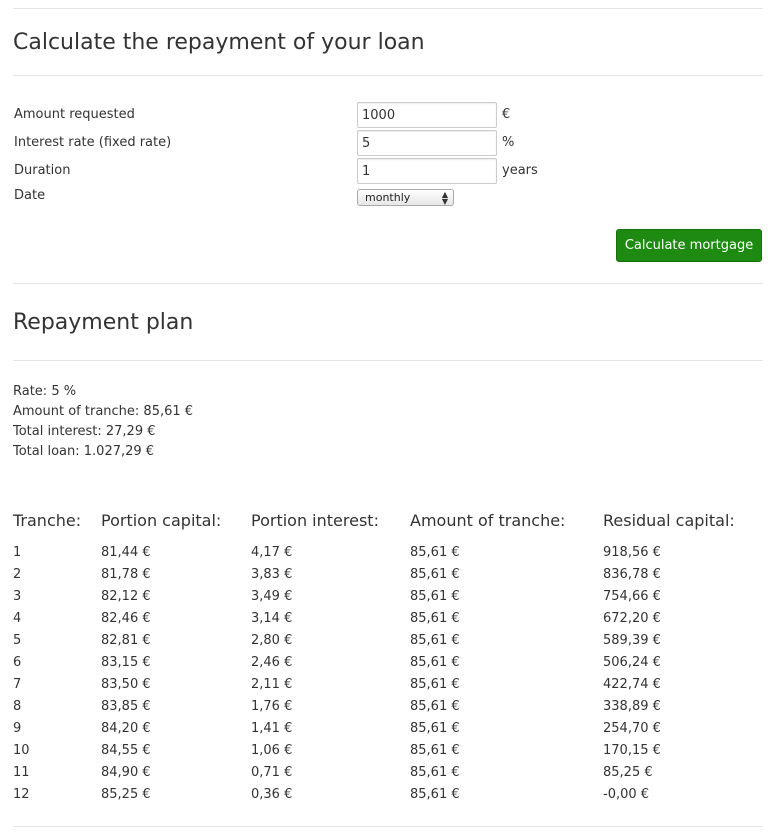 The image size is (774, 837). Describe the element at coordinates (520, 170) in the screenshot. I see `duration-unit: years` at that location.